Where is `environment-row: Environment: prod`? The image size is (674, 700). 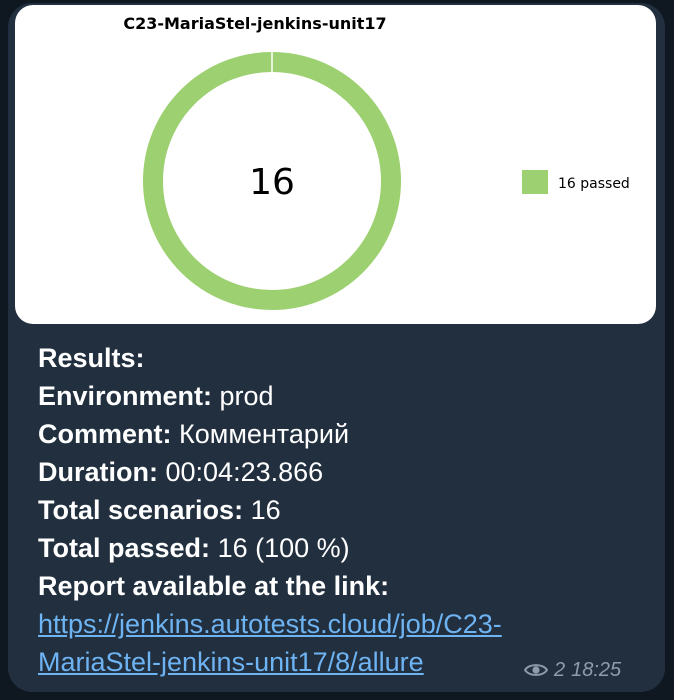 environment-row: Environment: prod is located at coordinates (308, 396).